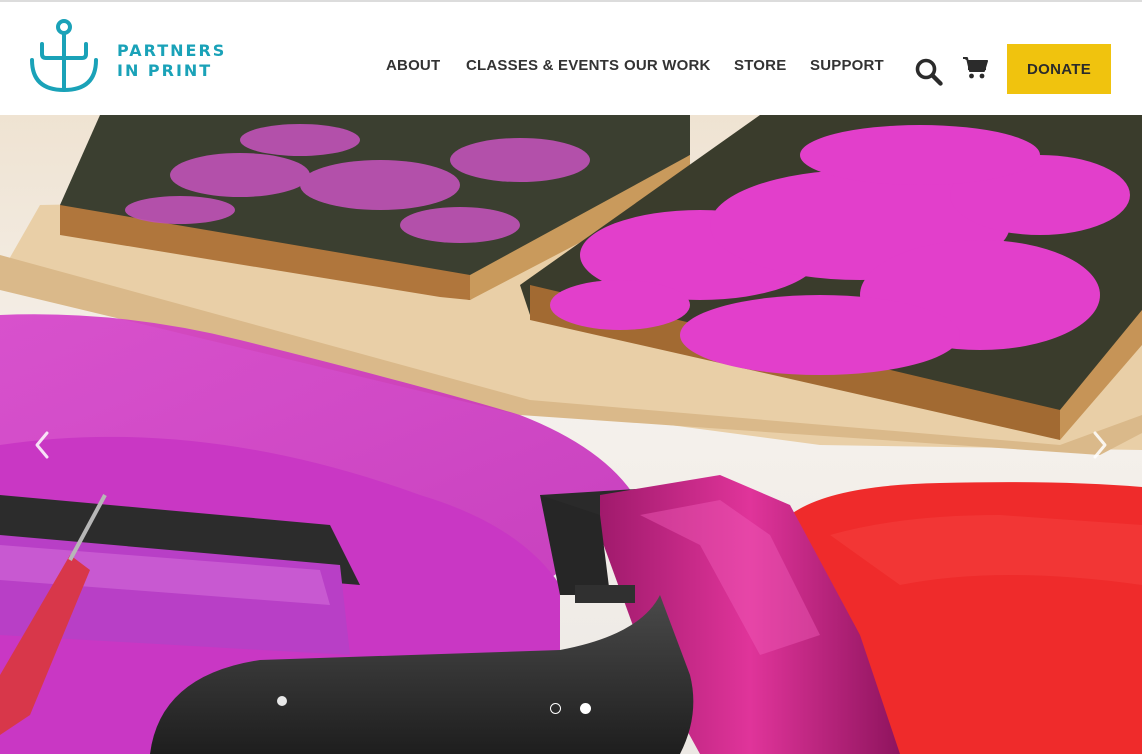 This screenshot has width=1142, height=754. Describe the element at coordinates (760, 65) in the screenshot. I see `nav-store: STORE` at that location.